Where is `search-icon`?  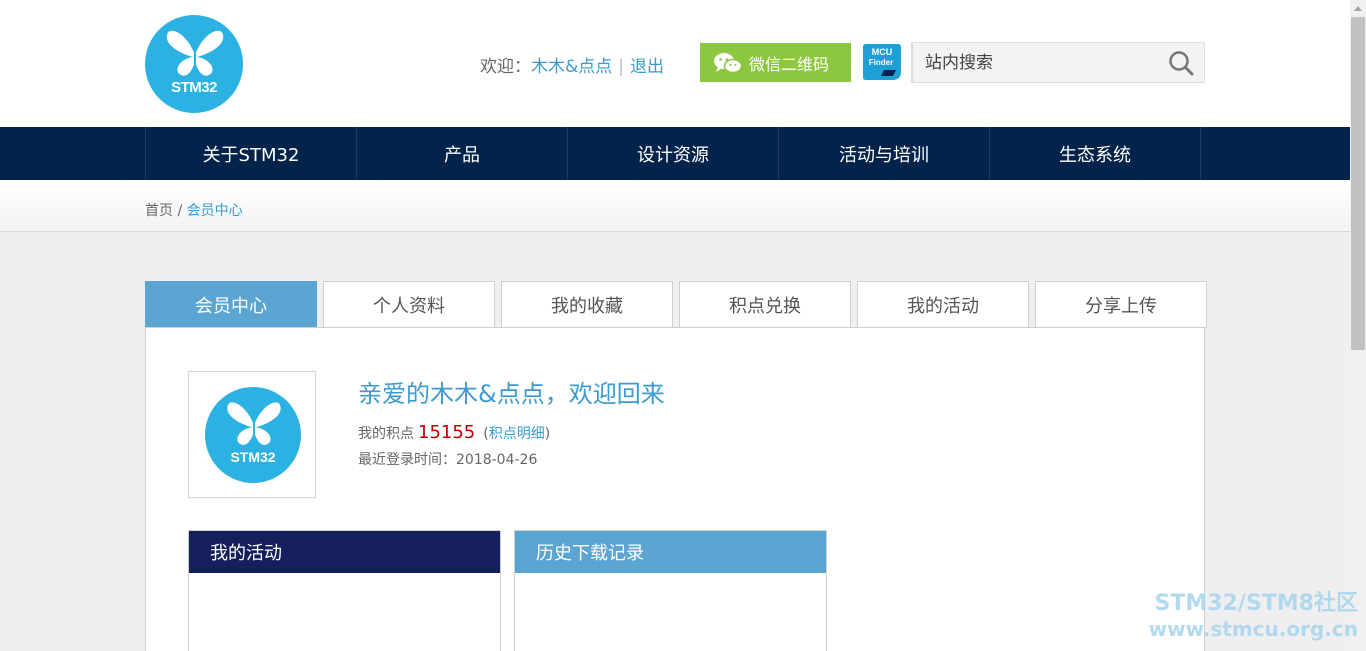 search-icon is located at coordinates (1181, 63).